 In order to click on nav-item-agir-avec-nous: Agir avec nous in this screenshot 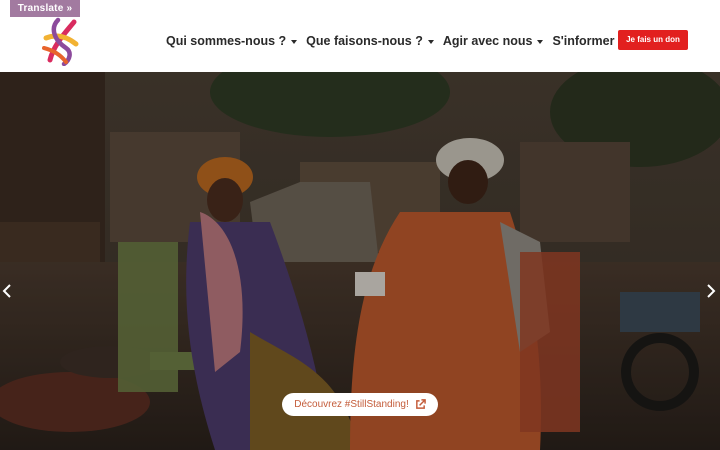, I will do `click(493, 41)`.